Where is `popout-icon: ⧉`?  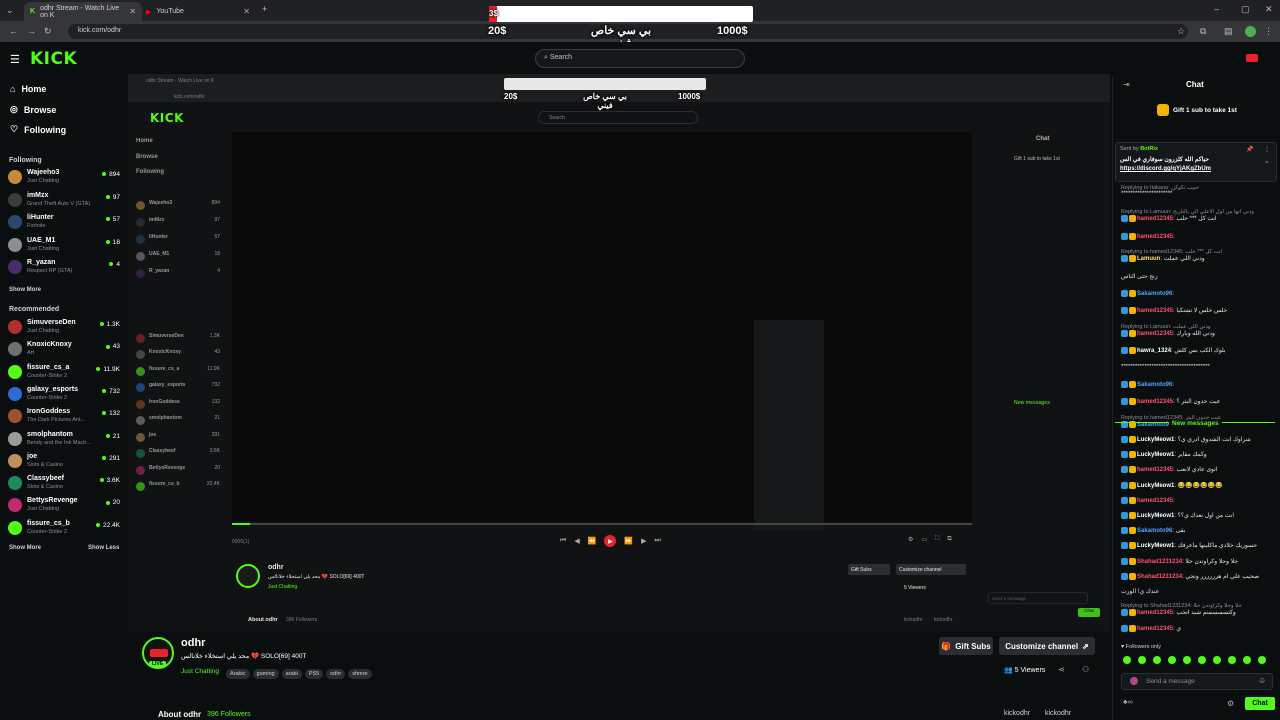 popout-icon: ⧉ is located at coordinates (949, 539).